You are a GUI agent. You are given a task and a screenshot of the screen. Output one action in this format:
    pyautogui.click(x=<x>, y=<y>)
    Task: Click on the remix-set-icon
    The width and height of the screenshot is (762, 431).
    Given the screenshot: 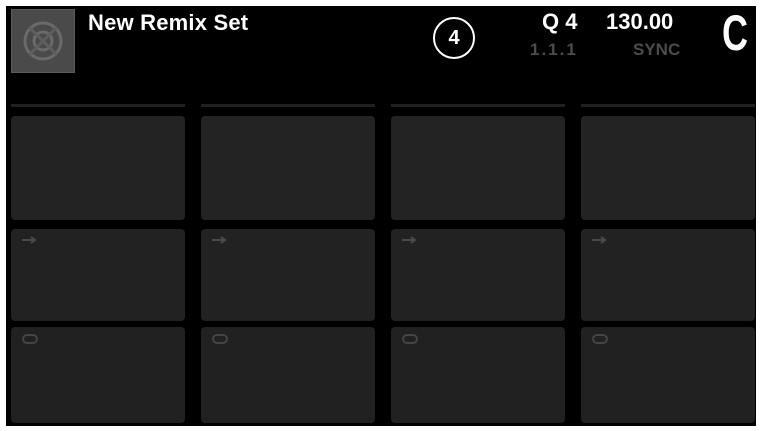 What is the action you would take?
    pyautogui.click(x=43, y=41)
    